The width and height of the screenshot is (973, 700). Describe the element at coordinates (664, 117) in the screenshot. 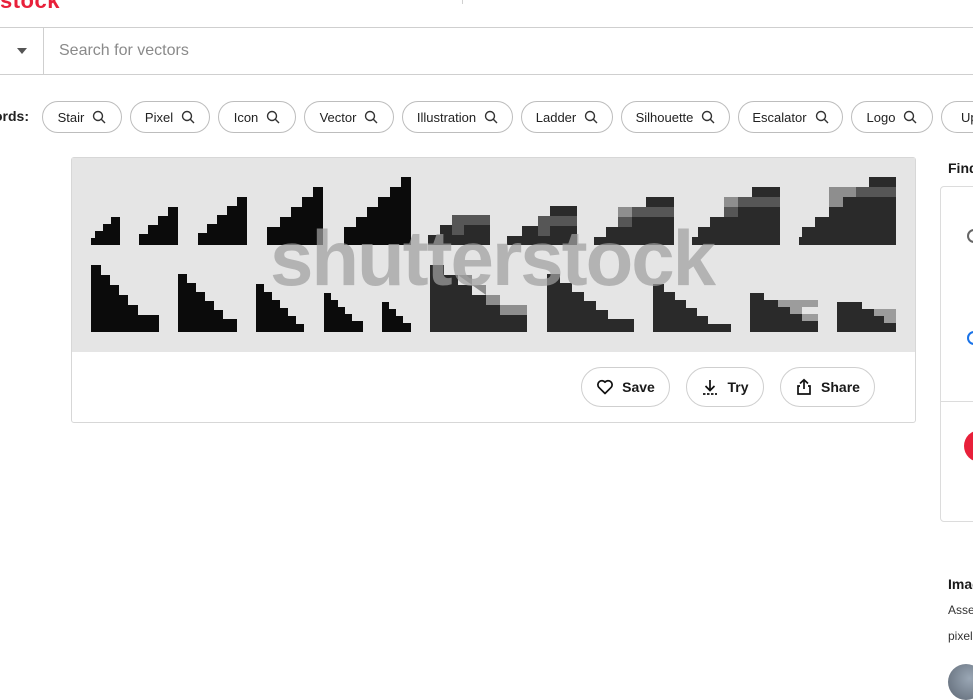

I see `chip-label: Silhouette` at that location.